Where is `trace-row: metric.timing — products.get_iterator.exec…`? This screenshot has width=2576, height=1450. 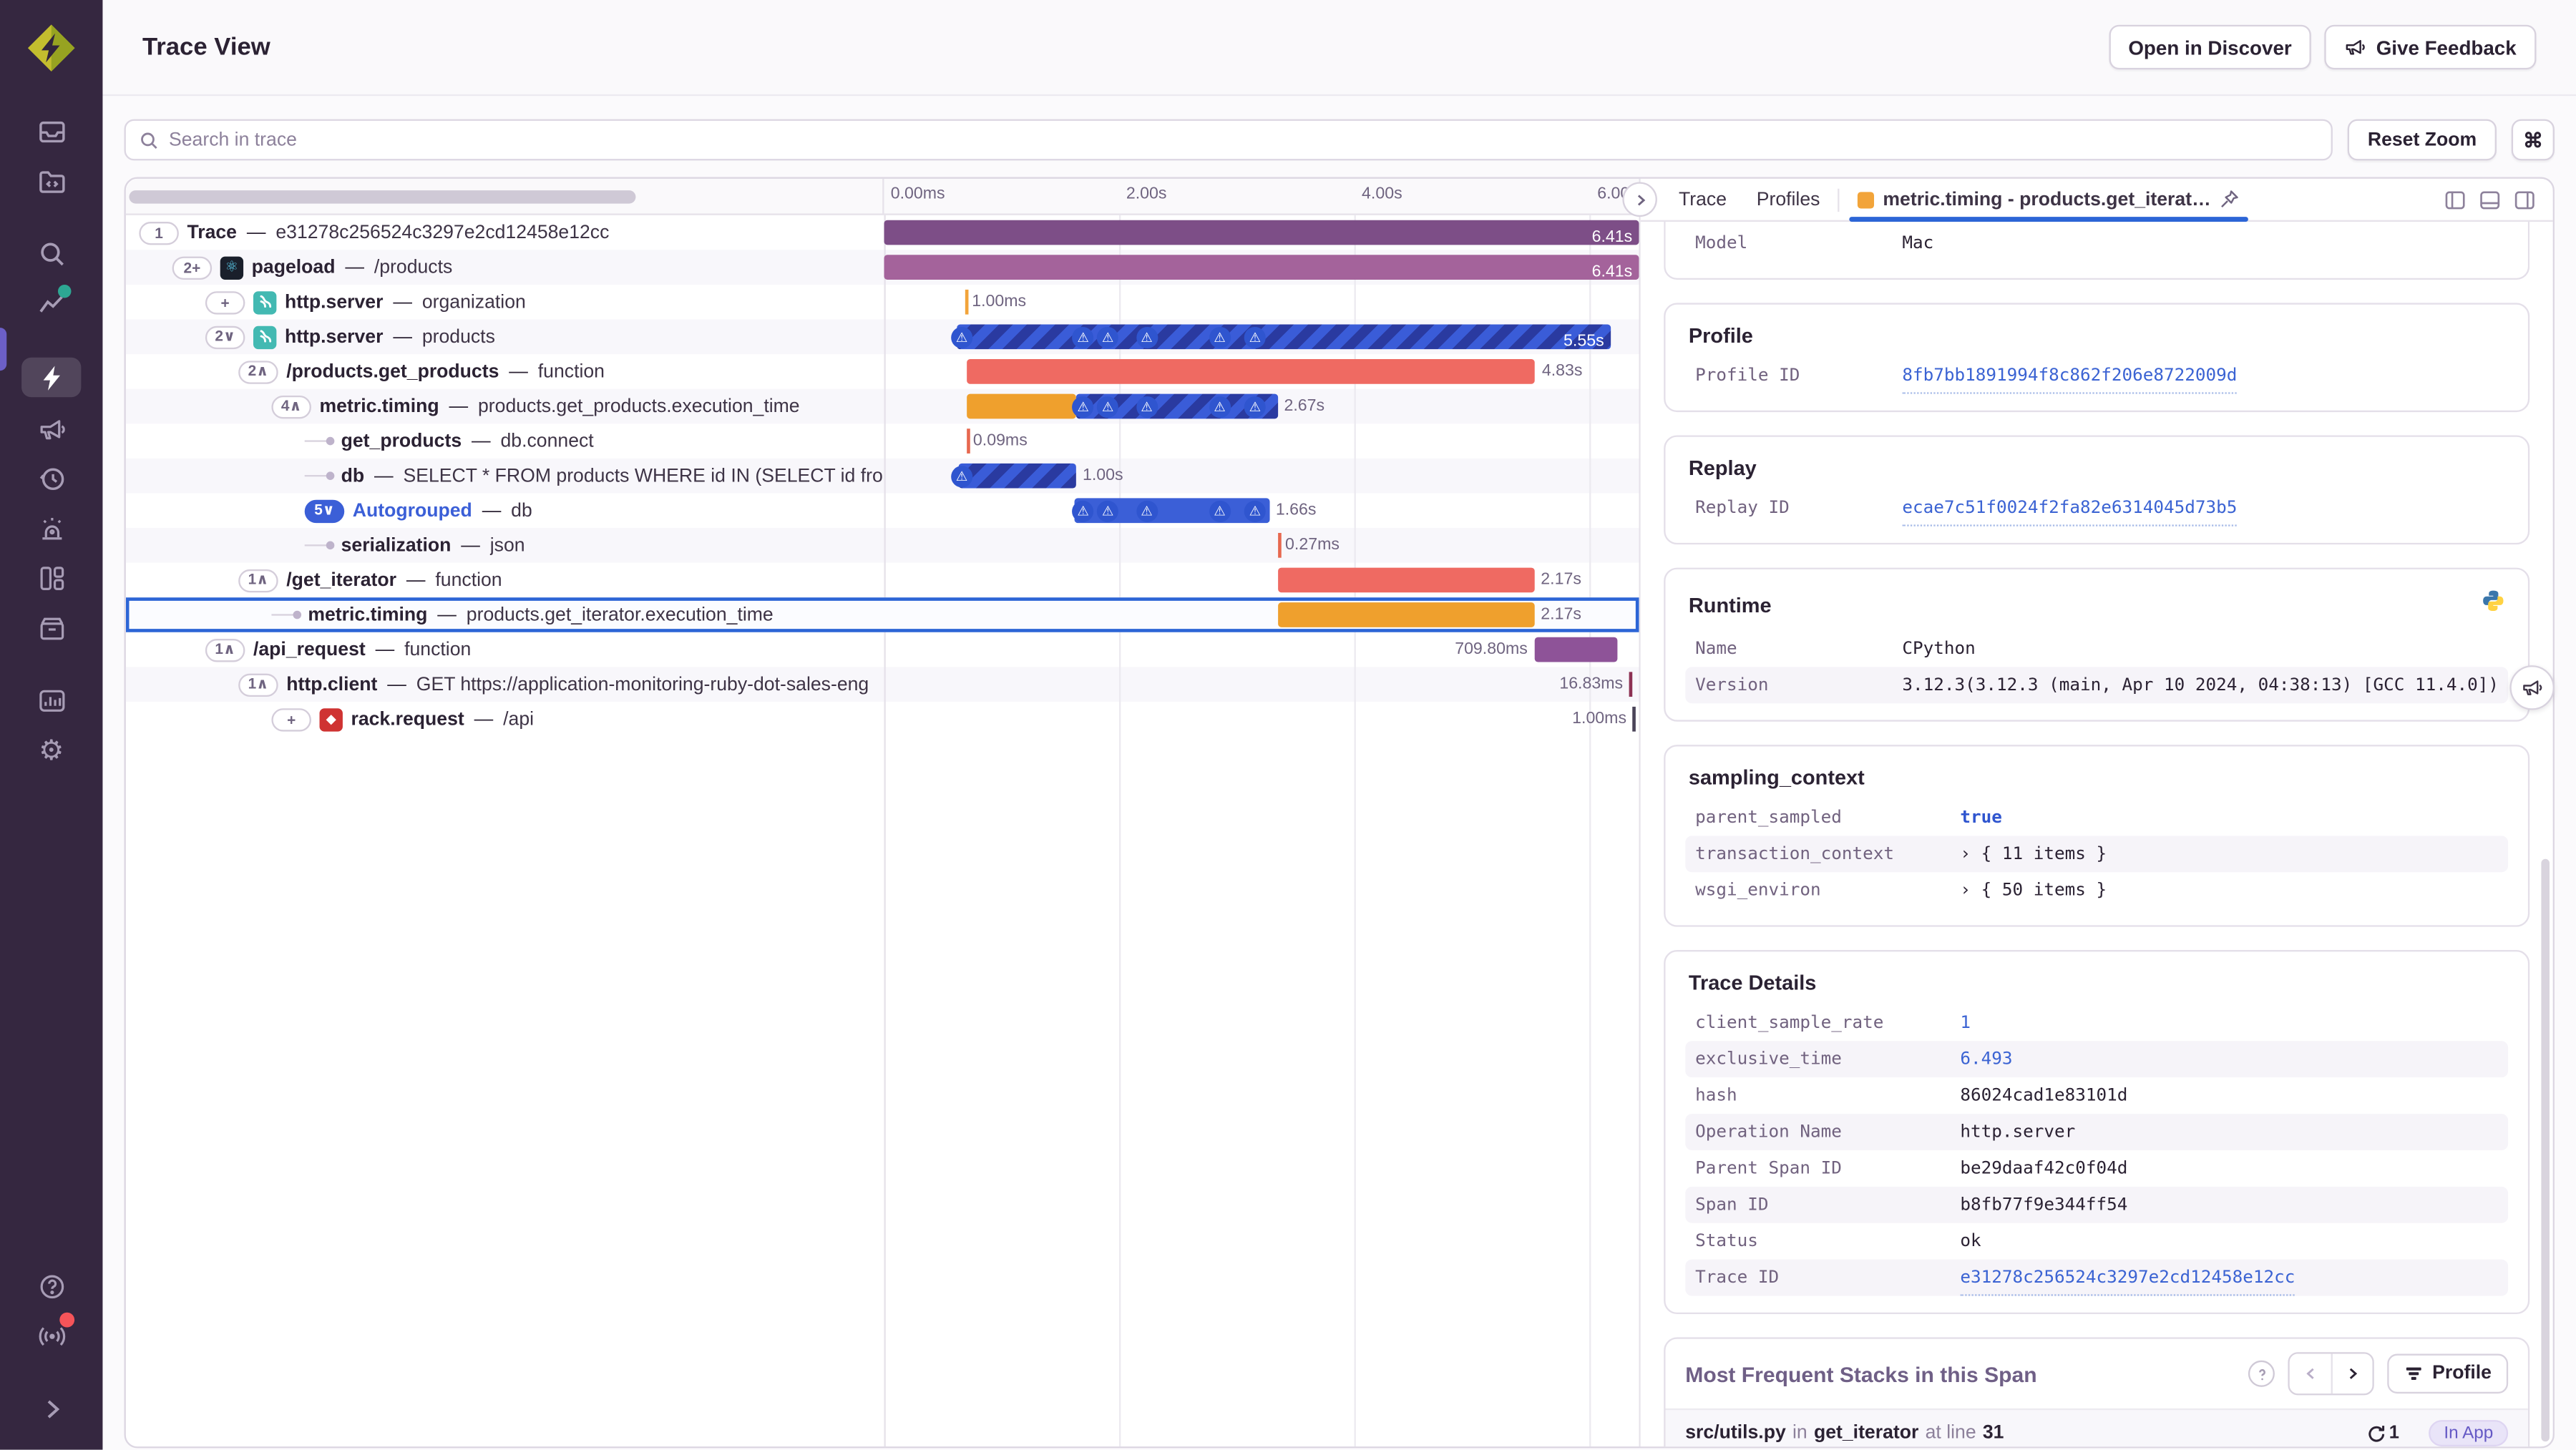 trace-row: metric.timing — products.get_iterator.exec… is located at coordinates (882, 615).